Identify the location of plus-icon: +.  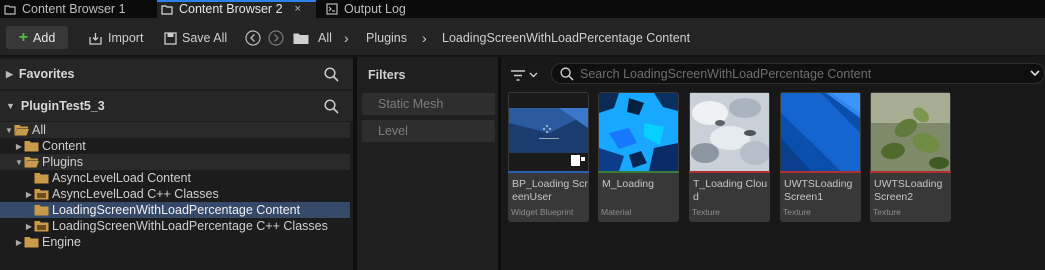
(23, 37).